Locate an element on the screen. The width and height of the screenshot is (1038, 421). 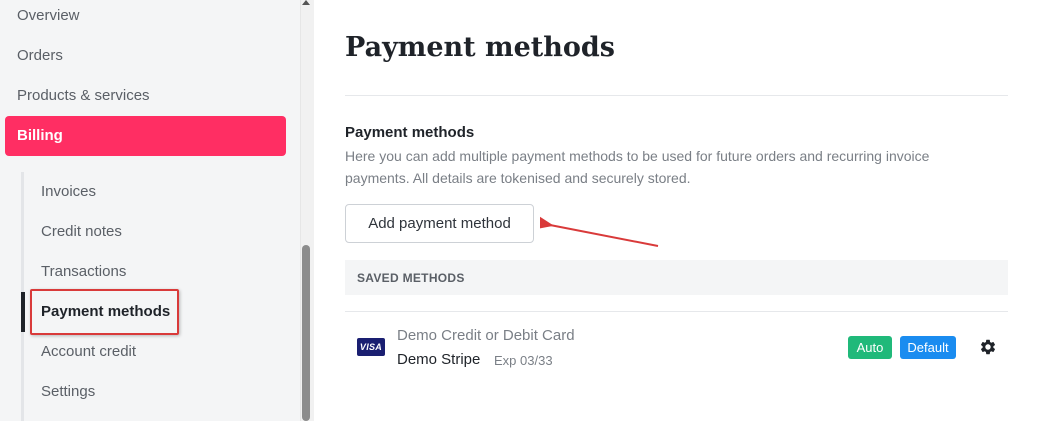
saved-methods-header: SAVED METHODS is located at coordinates (676, 277).